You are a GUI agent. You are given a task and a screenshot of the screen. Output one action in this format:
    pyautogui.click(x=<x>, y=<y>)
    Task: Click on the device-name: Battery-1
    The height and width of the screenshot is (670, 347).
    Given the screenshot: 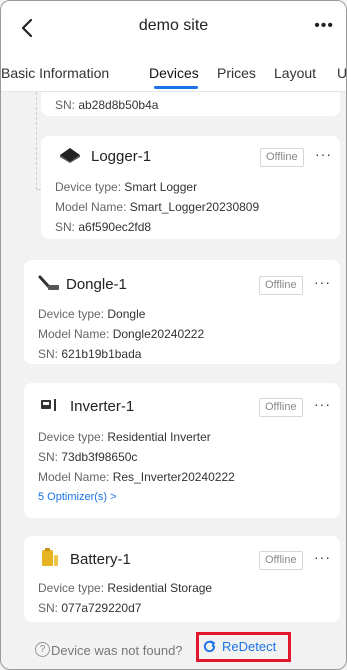 What is the action you would take?
    pyautogui.click(x=100, y=559)
    